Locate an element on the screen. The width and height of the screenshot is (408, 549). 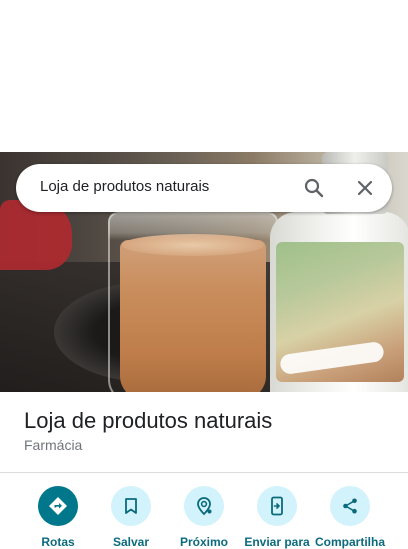
place-category: Farmácia is located at coordinates (53, 445).